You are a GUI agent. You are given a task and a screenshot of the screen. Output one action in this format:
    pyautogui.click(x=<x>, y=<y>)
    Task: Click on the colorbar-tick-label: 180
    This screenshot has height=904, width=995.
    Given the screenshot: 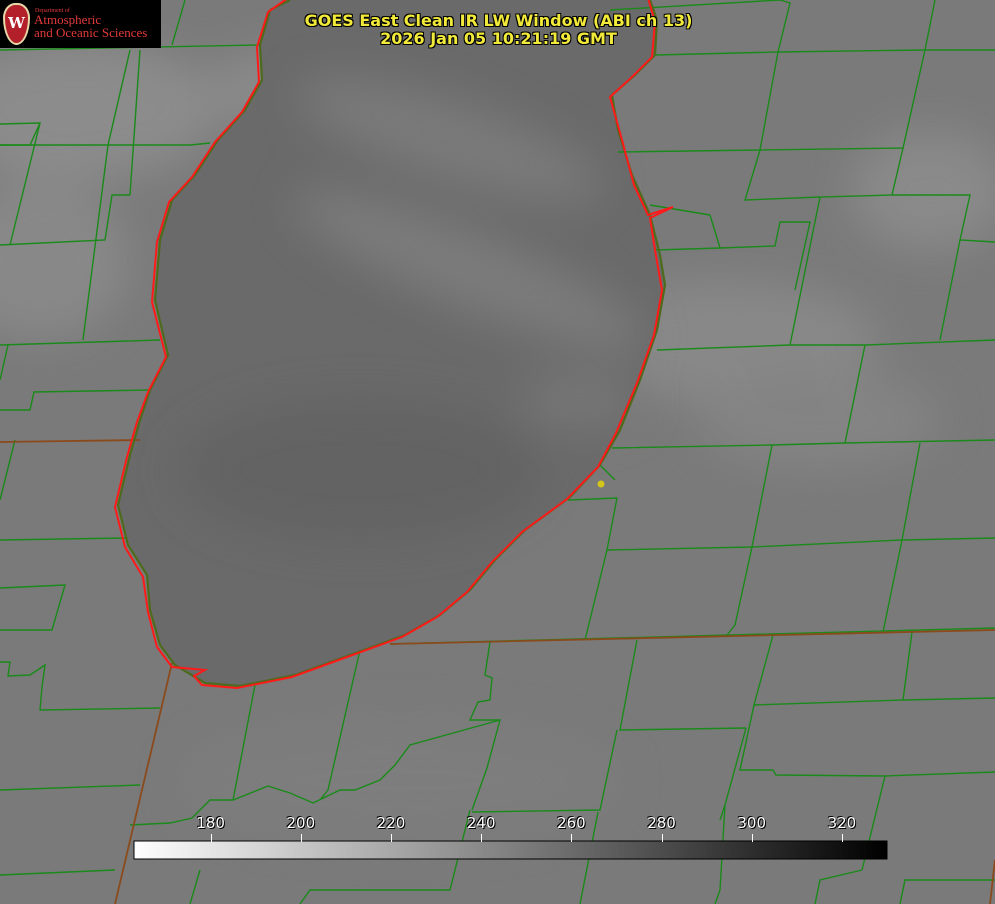 What is the action you would take?
    pyautogui.click(x=210, y=823)
    